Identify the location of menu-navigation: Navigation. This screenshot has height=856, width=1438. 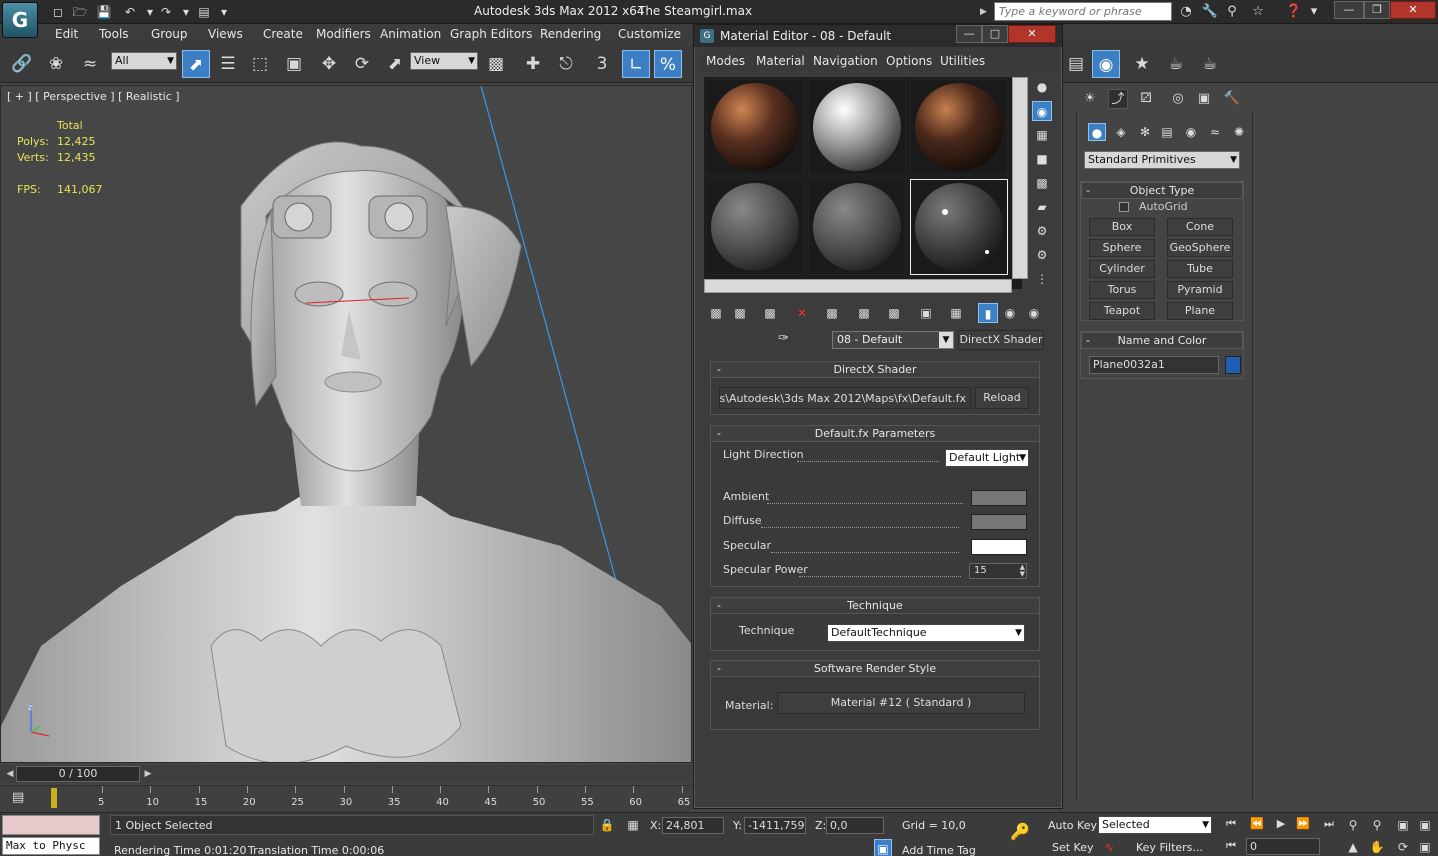
(845, 61).